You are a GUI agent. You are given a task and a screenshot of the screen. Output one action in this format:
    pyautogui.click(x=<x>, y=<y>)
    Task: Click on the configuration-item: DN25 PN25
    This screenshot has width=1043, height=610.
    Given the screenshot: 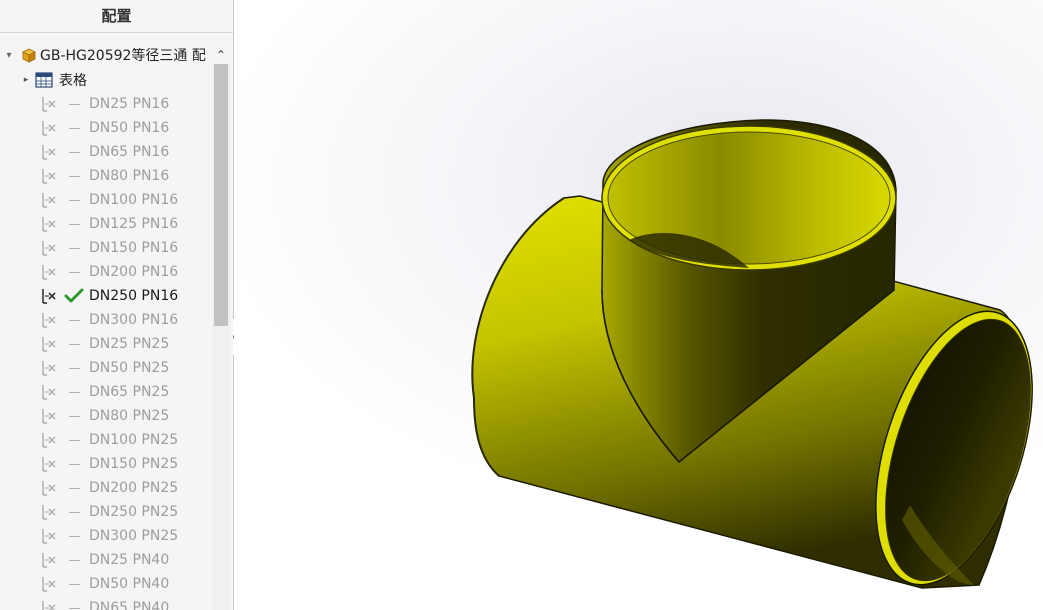 What is the action you would take?
    pyautogui.click(x=106, y=344)
    